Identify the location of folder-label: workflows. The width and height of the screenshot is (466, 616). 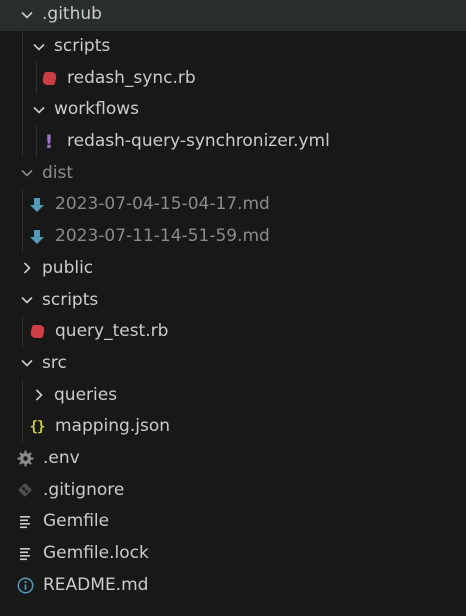
(97, 109).